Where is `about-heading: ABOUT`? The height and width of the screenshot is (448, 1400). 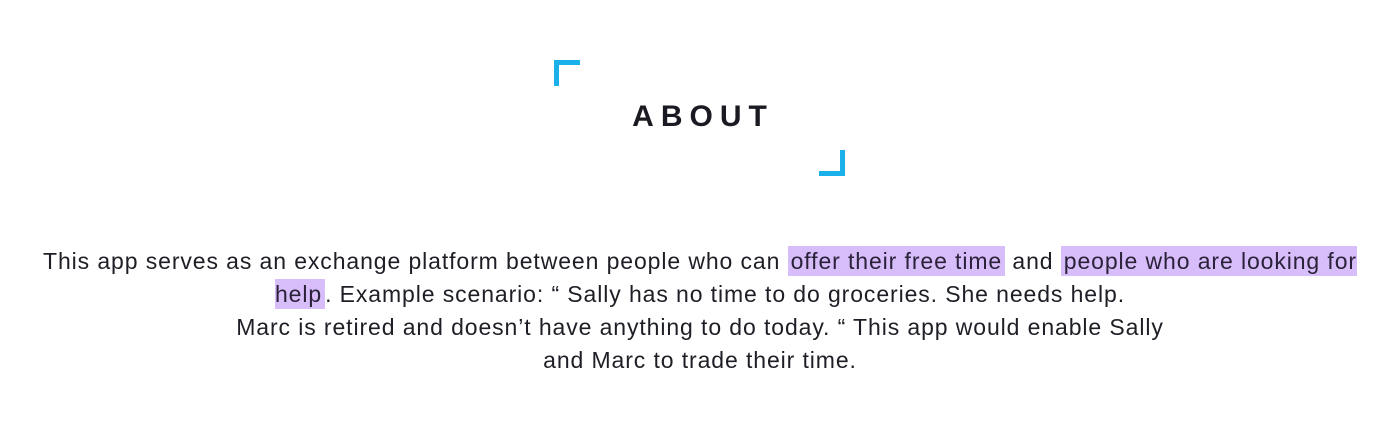
about-heading: ABOUT is located at coordinates (699, 118).